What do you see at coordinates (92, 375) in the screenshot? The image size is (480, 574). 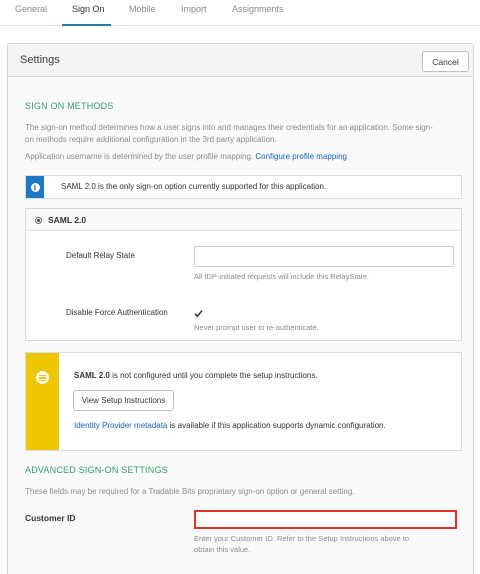 I see `setup-warning-bold: SAML 2.0` at bounding box center [92, 375].